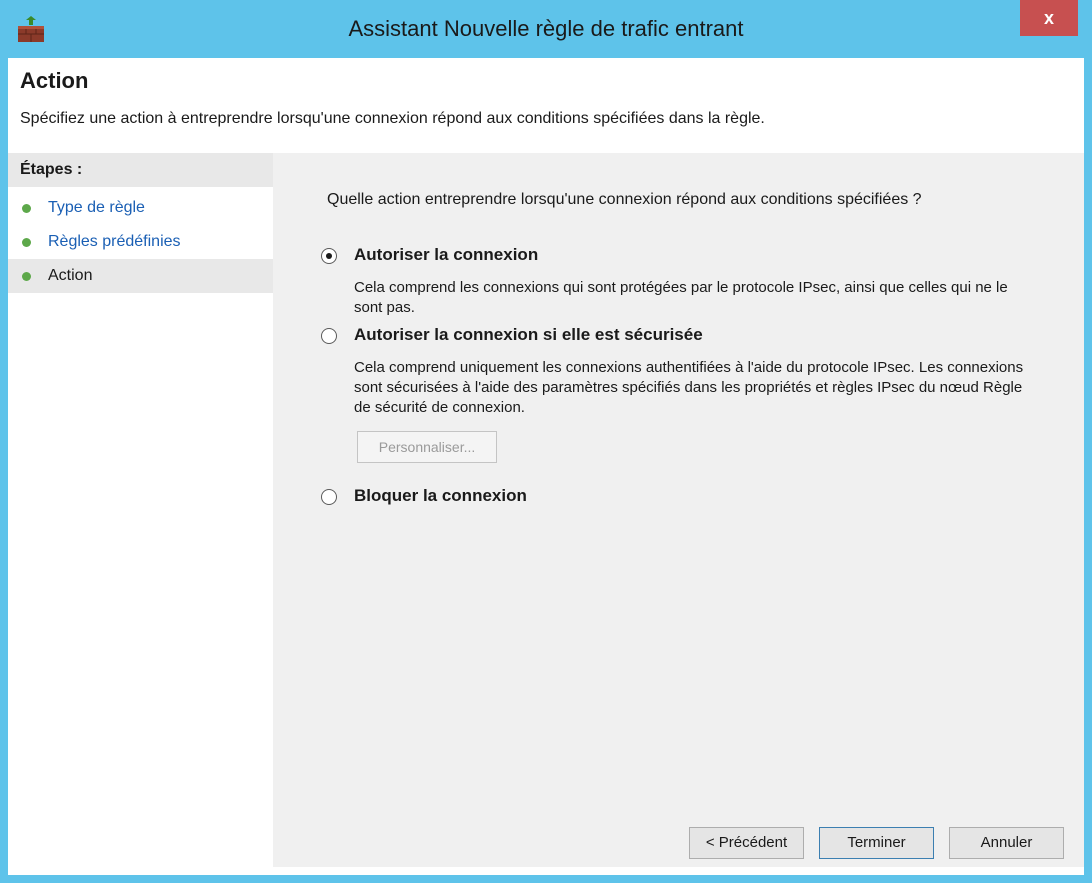 Image resolution: width=1092 pixels, height=883 pixels. Describe the element at coordinates (140, 170) in the screenshot. I see `steps-heading: Étapes :` at that location.